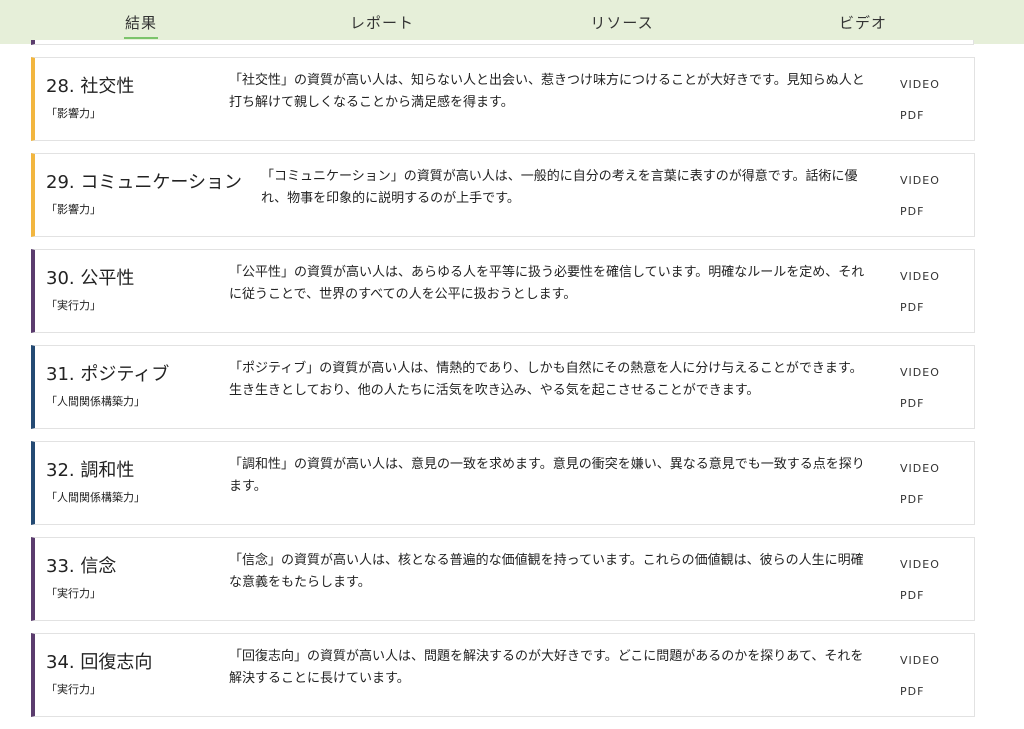 Image resolution: width=1024 pixels, height=729 pixels. I want to click on tab-results: 結果, so click(141, 25).